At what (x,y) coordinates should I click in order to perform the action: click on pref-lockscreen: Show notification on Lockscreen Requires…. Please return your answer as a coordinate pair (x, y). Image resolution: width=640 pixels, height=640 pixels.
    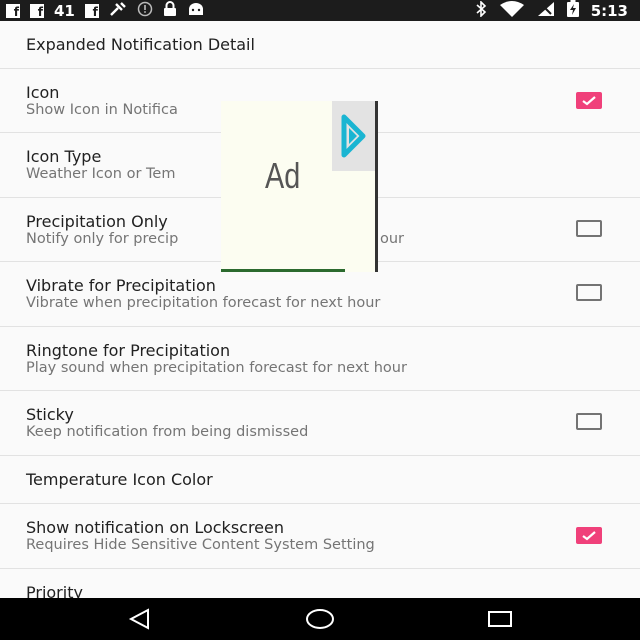
    Looking at the image, I should click on (320, 536).